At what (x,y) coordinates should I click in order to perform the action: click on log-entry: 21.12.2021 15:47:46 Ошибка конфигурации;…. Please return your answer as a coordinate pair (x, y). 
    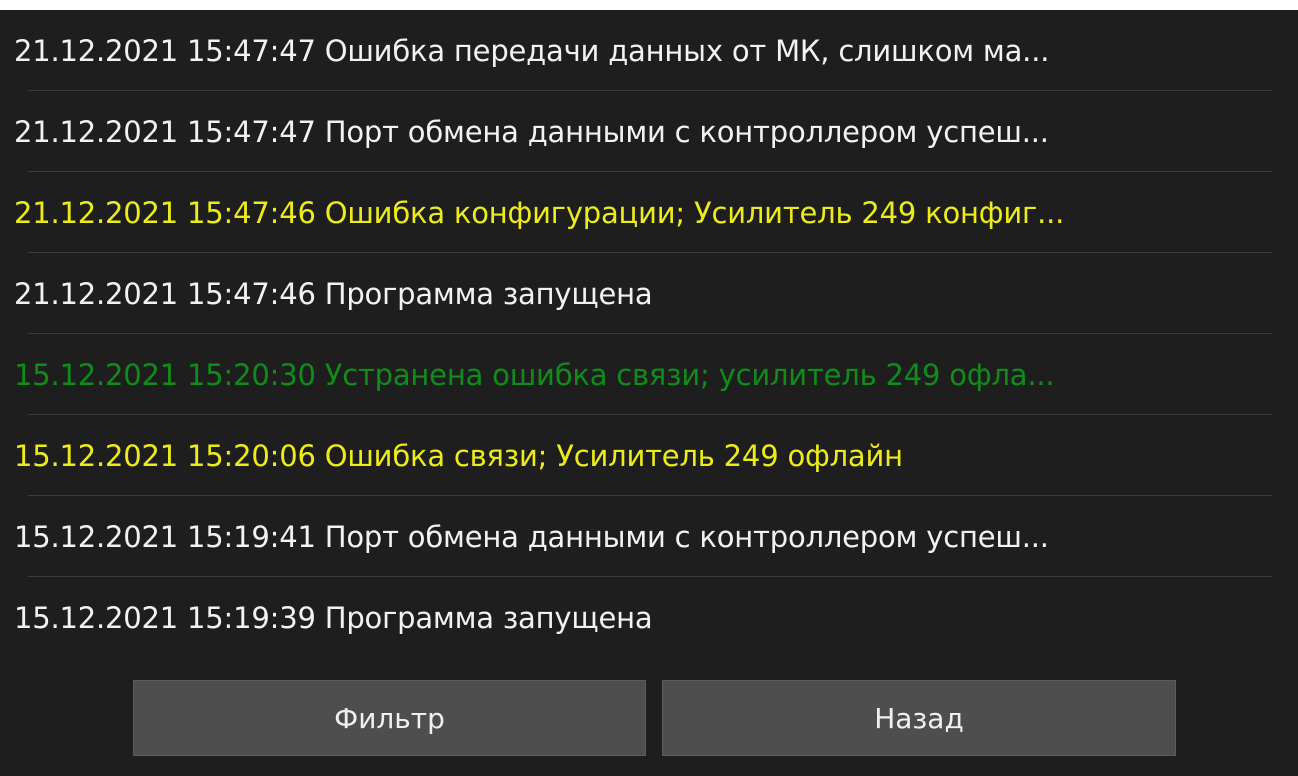
    Looking at the image, I should click on (649, 212).